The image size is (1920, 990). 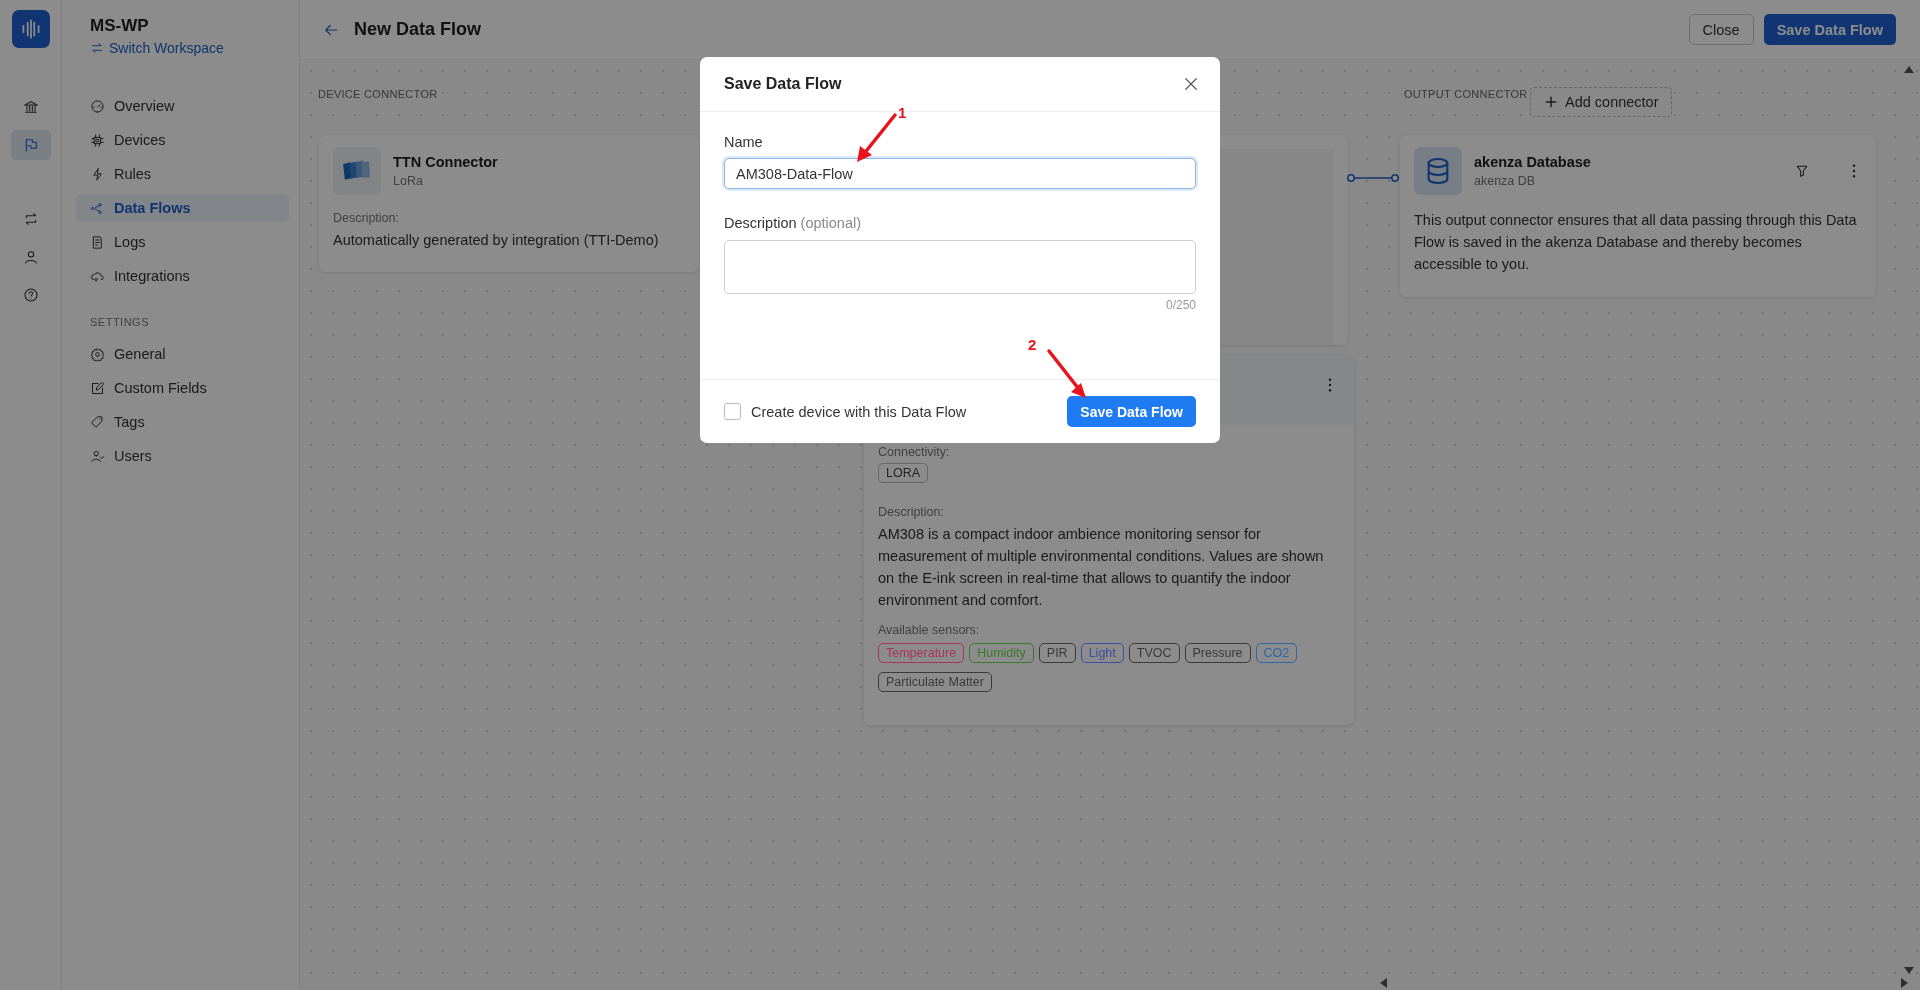 What do you see at coordinates (1180, 305) in the screenshot?
I see `character-counter: 0/250` at bounding box center [1180, 305].